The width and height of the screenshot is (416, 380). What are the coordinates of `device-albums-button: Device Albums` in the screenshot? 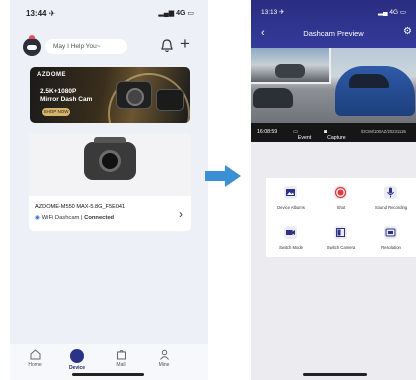 It's located at (291, 197).